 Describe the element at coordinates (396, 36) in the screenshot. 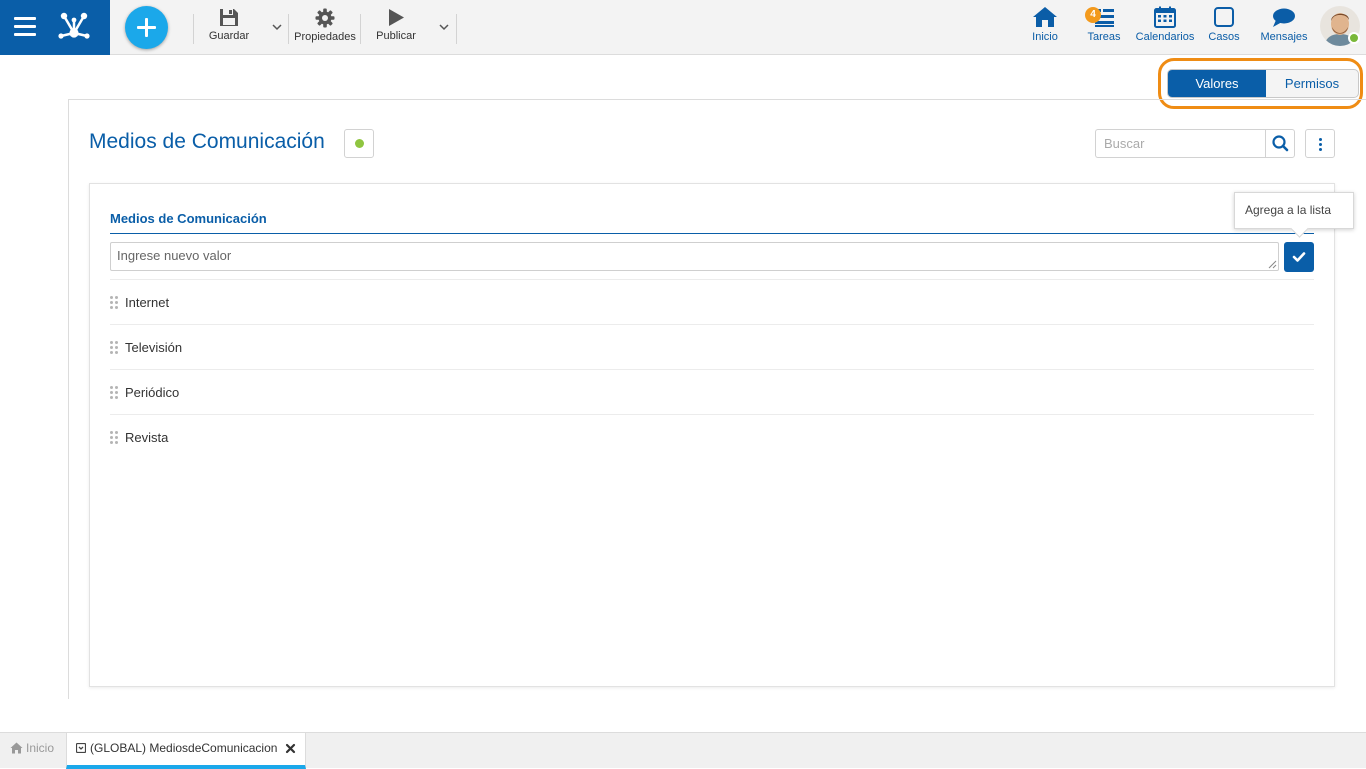

I see `publish-label: Publicar` at that location.